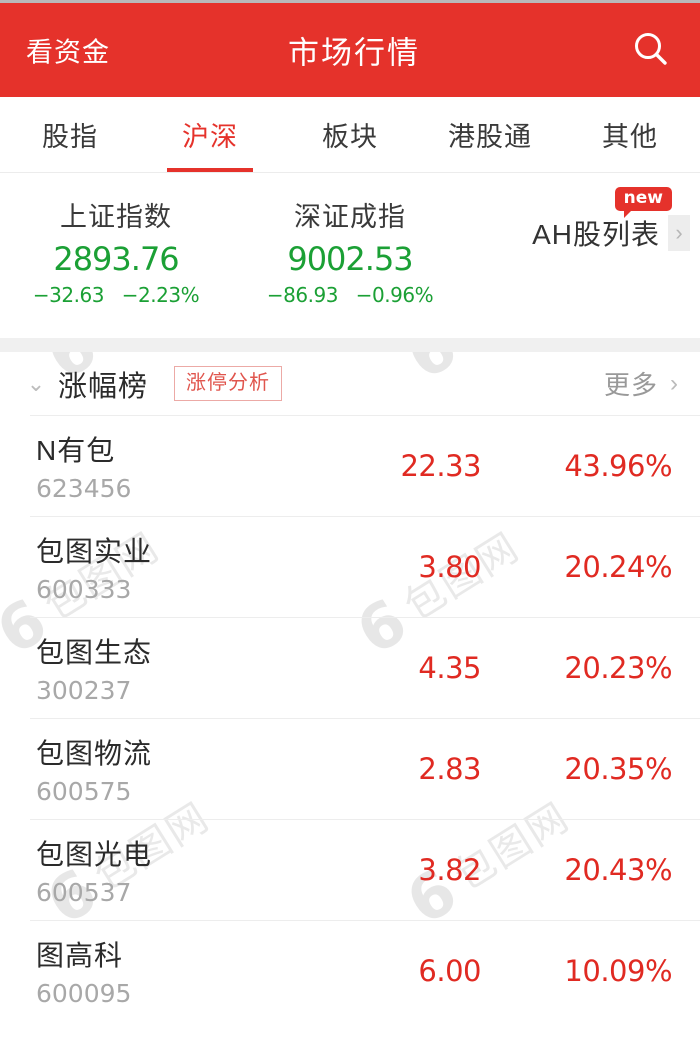 This screenshot has height=1053, width=700. What do you see at coordinates (210, 134) in the screenshot?
I see `tab-hushen: 沪深` at bounding box center [210, 134].